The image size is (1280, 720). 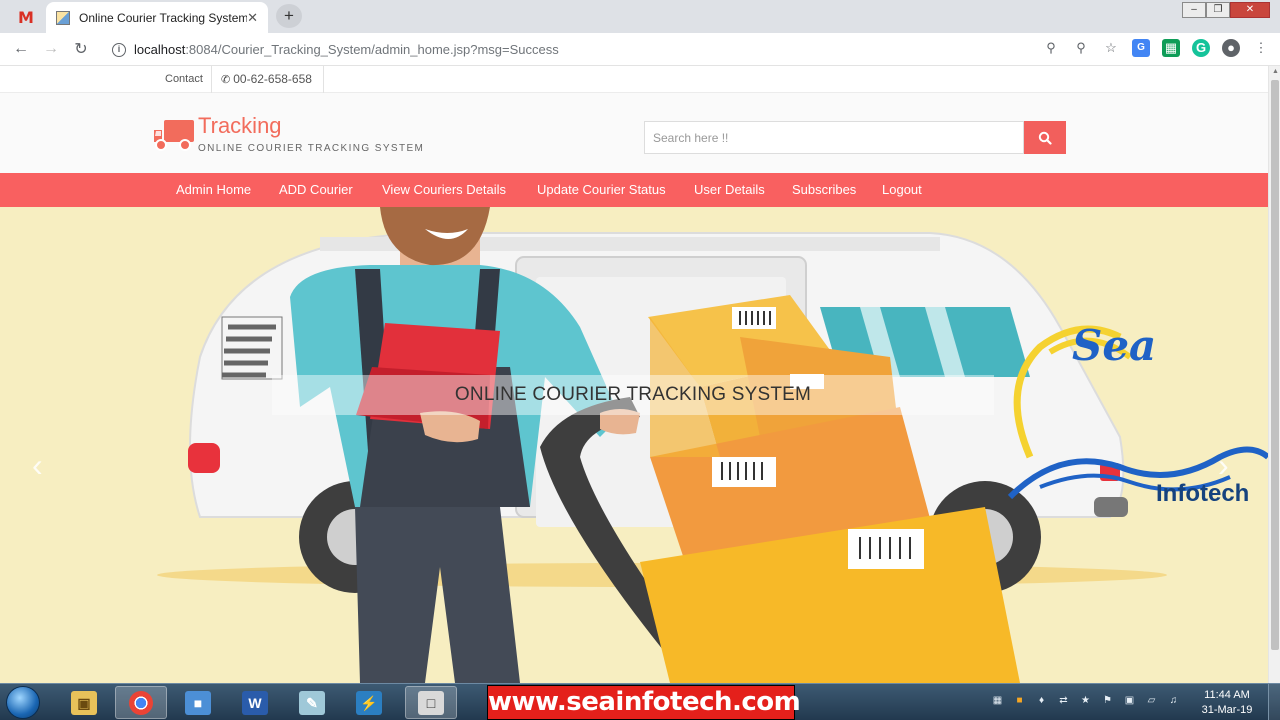 I want to click on carousel-next-icon: ›, so click(x=1223, y=465).